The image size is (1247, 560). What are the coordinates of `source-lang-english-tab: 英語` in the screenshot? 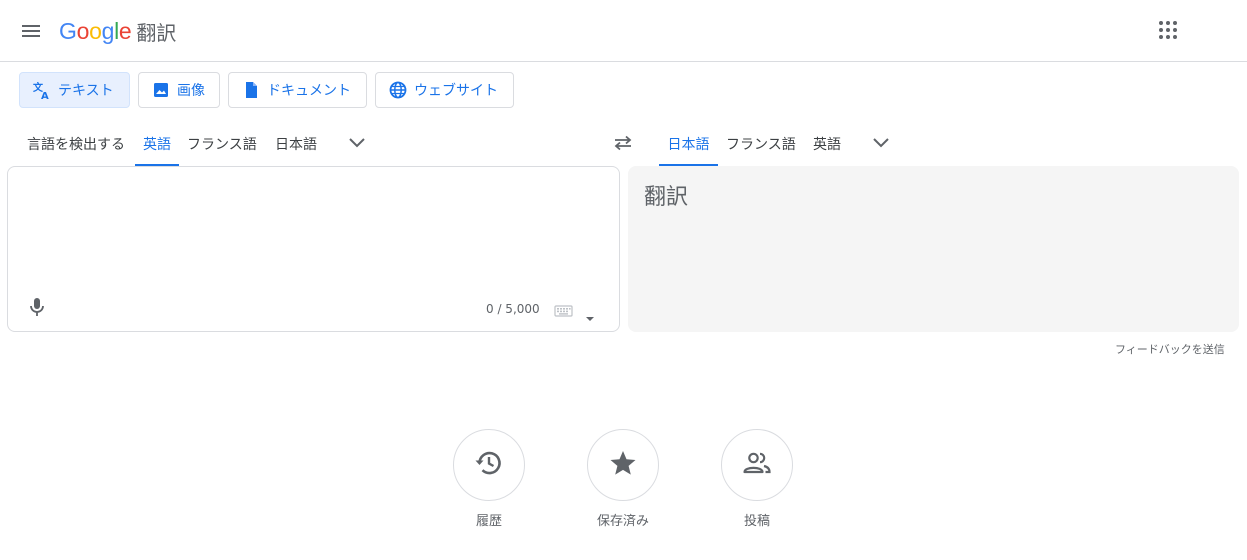 It's located at (157, 144).